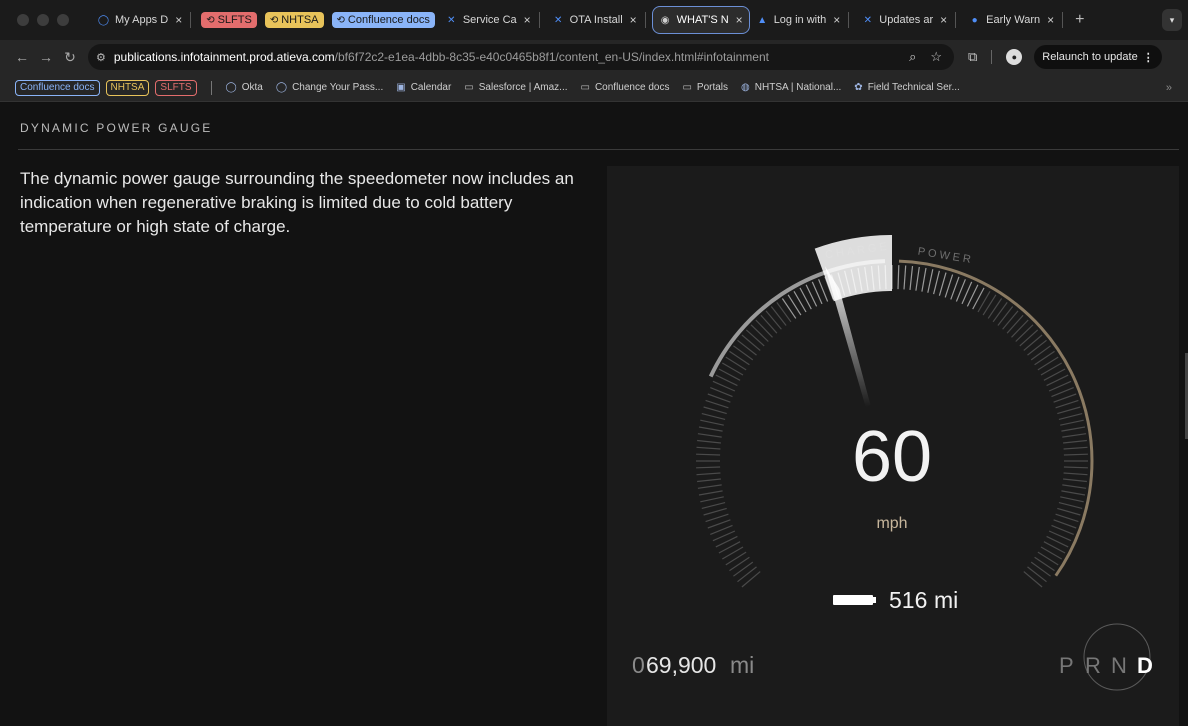 The image size is (1188, 726). I want to click on group-icon: ⟲, so click(210, 20).